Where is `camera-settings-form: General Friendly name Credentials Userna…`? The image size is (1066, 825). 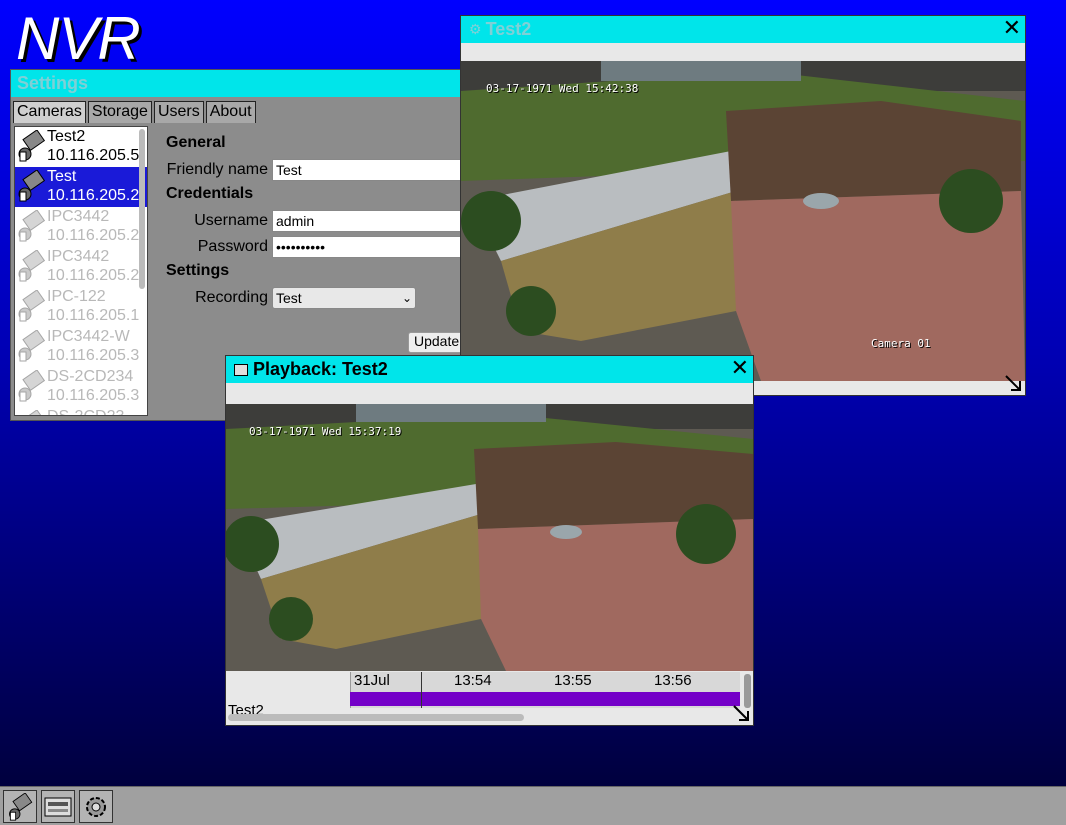
camera-settings-form: General Friendly name Credentials Userna… is located at coordinates (326, 221).